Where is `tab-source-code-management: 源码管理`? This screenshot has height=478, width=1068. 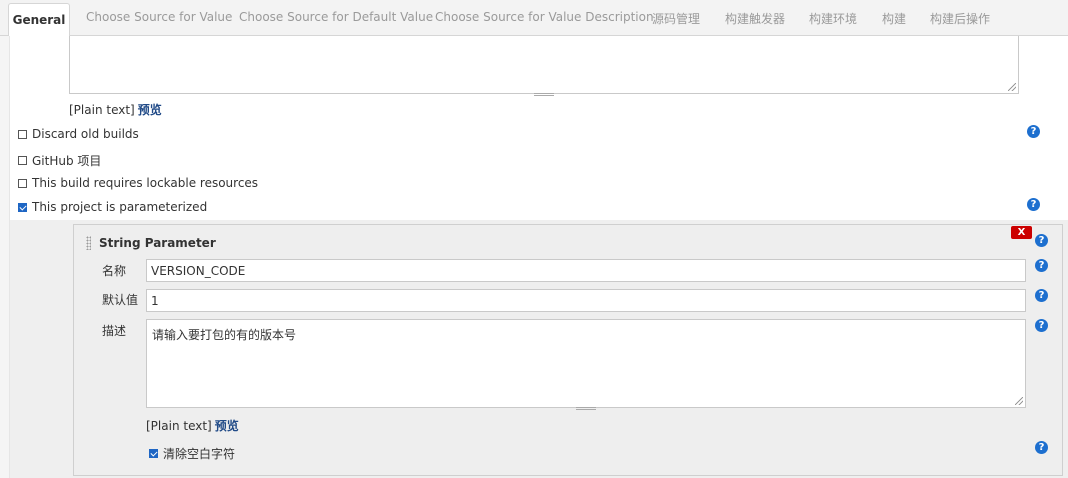
tab-source-code-management: 源码管理 is located at coordinates (676, 18).